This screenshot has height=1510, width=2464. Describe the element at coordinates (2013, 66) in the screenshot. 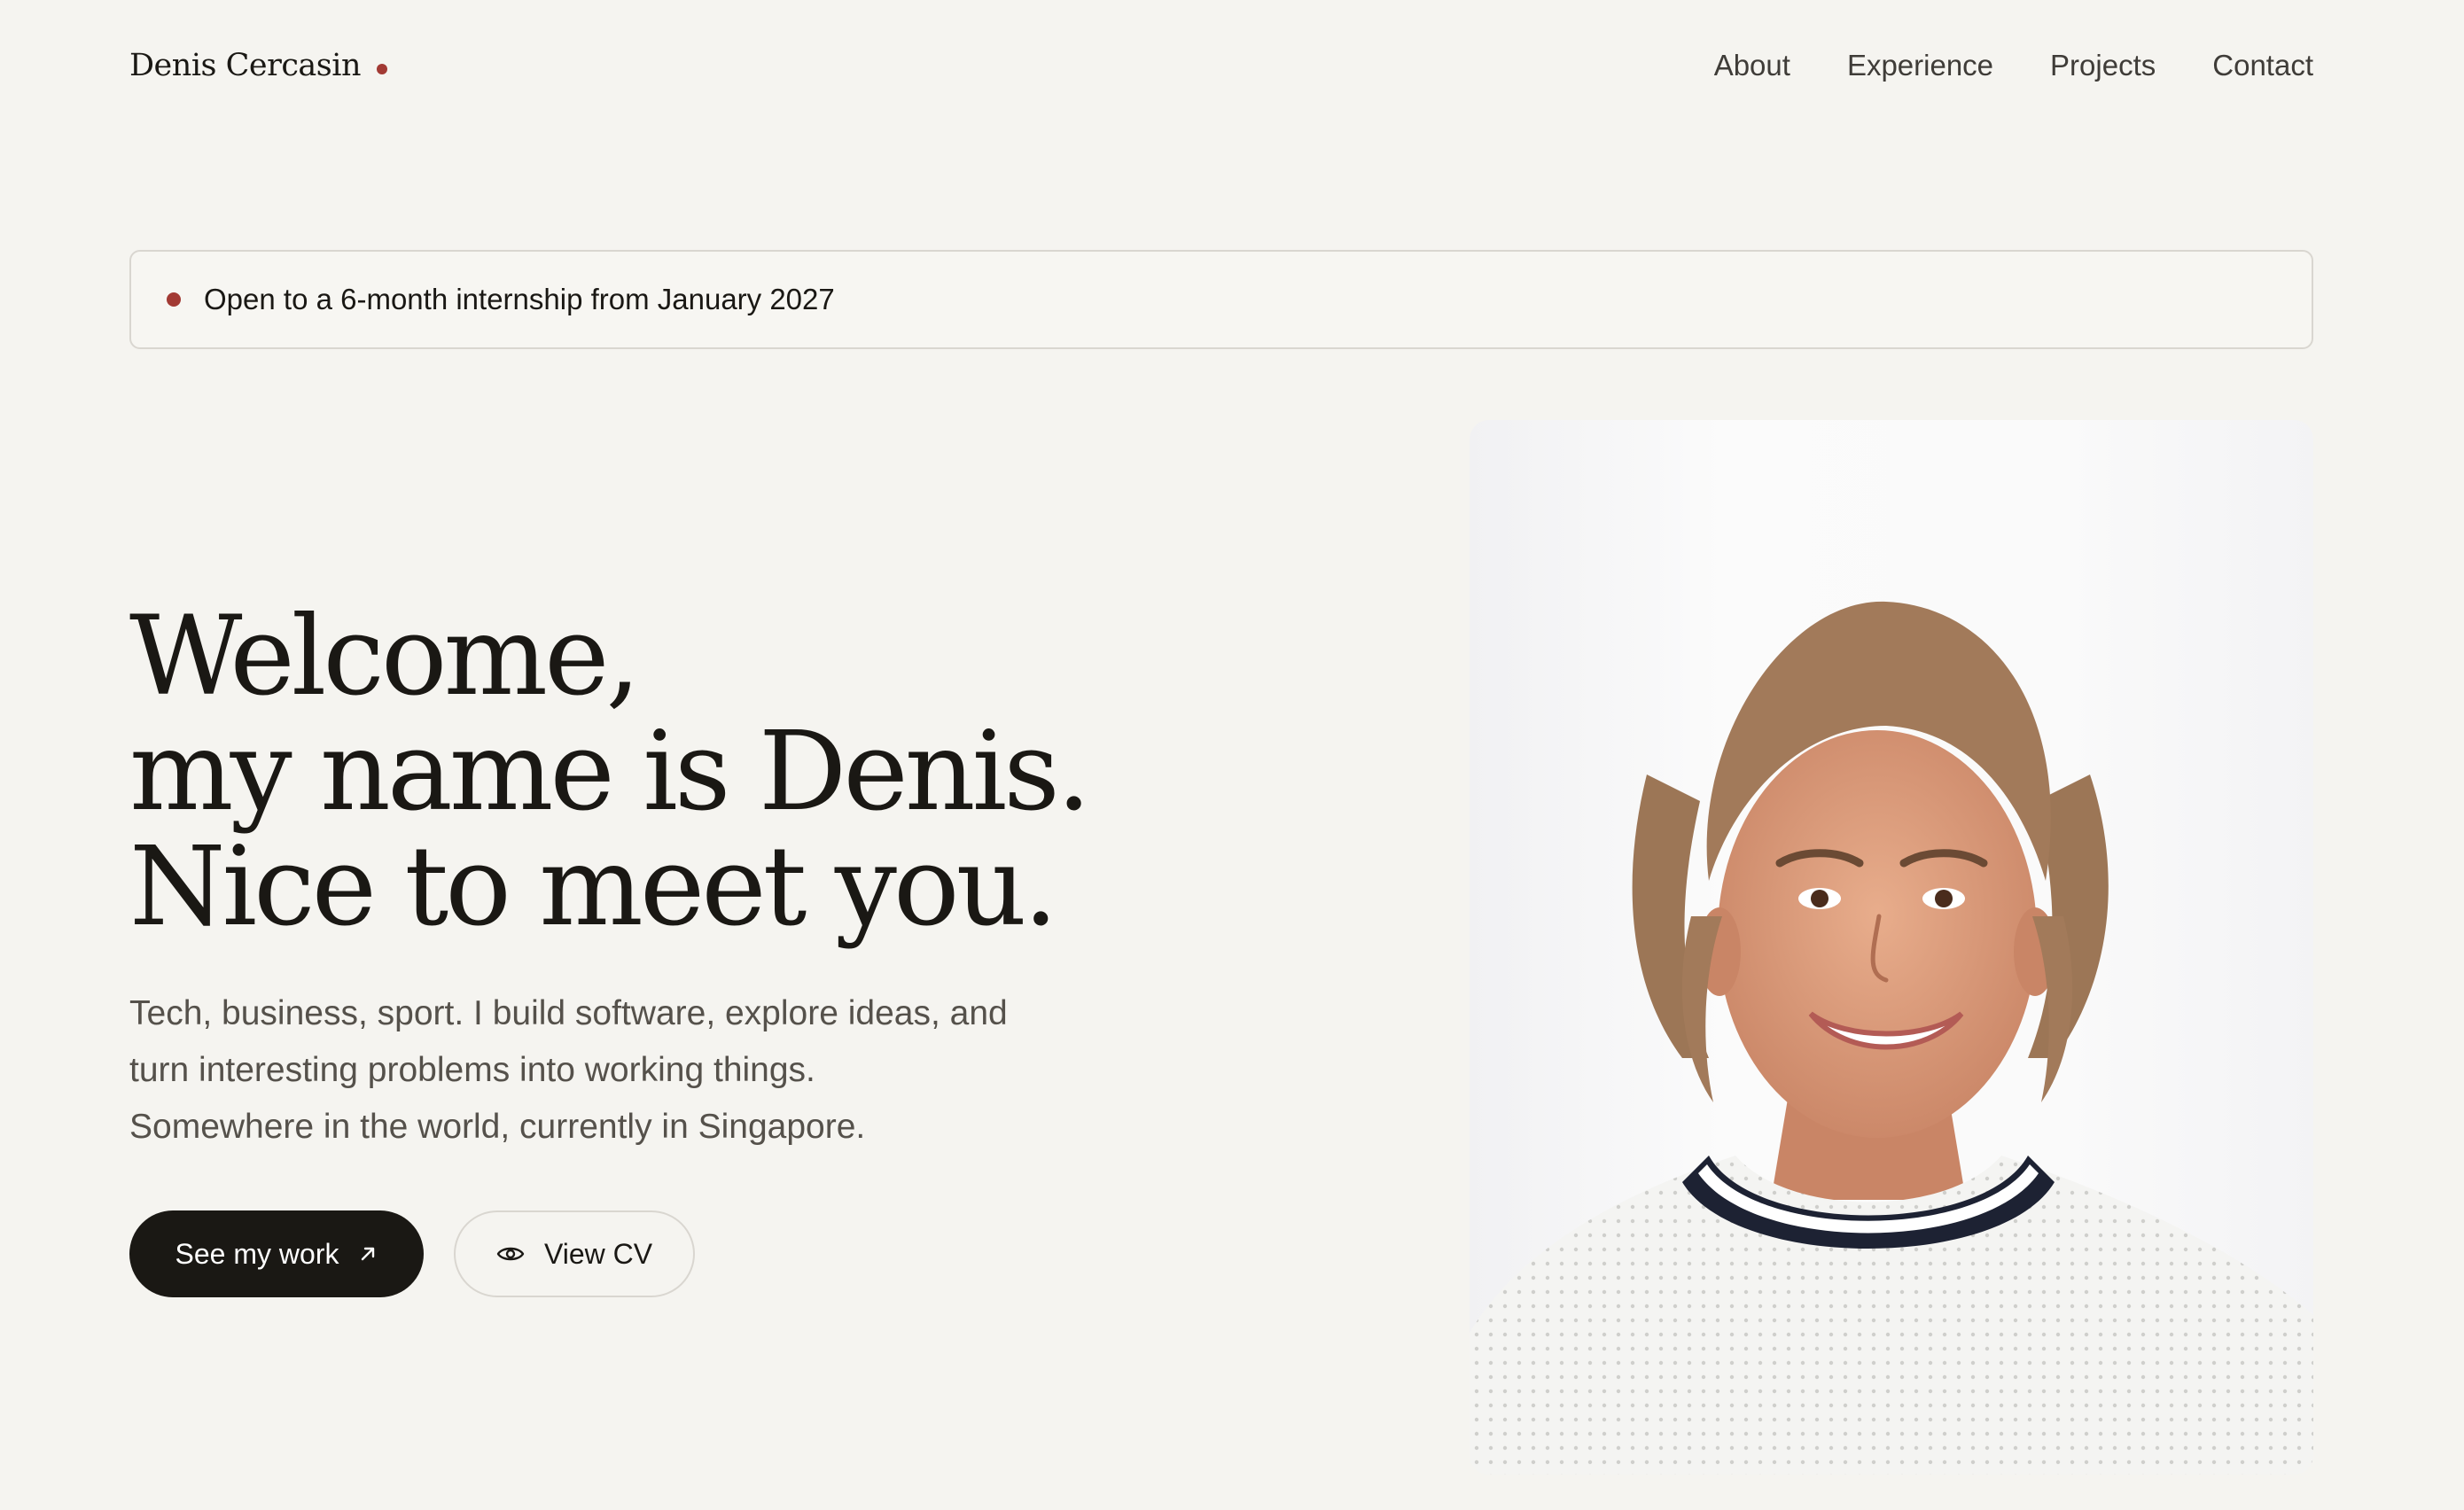

I see `main-nav: About Experience Projects Contact` at that location.